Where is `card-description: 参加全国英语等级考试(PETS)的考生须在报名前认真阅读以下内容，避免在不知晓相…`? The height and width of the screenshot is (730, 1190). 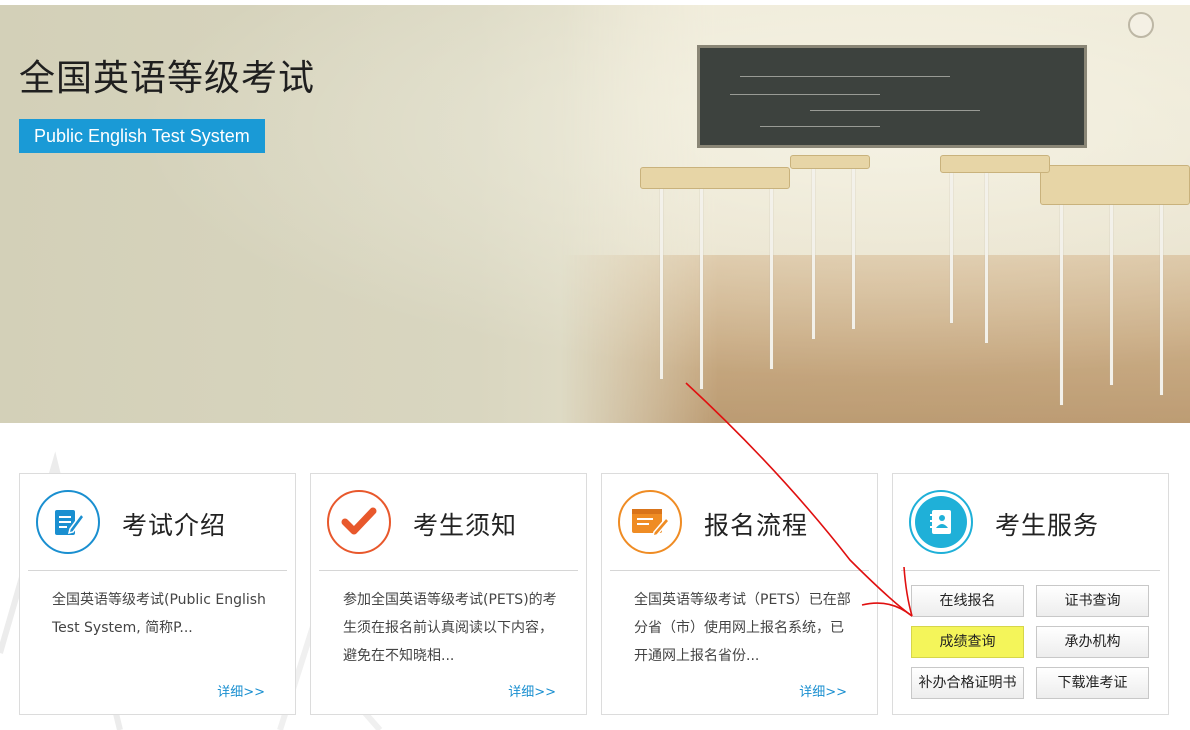
card-description: 参加全国英语等级考试(PETS)的考生须在报名前认真阅读以下内容，避免在不知晓相… is located at coordinates (450, 628).